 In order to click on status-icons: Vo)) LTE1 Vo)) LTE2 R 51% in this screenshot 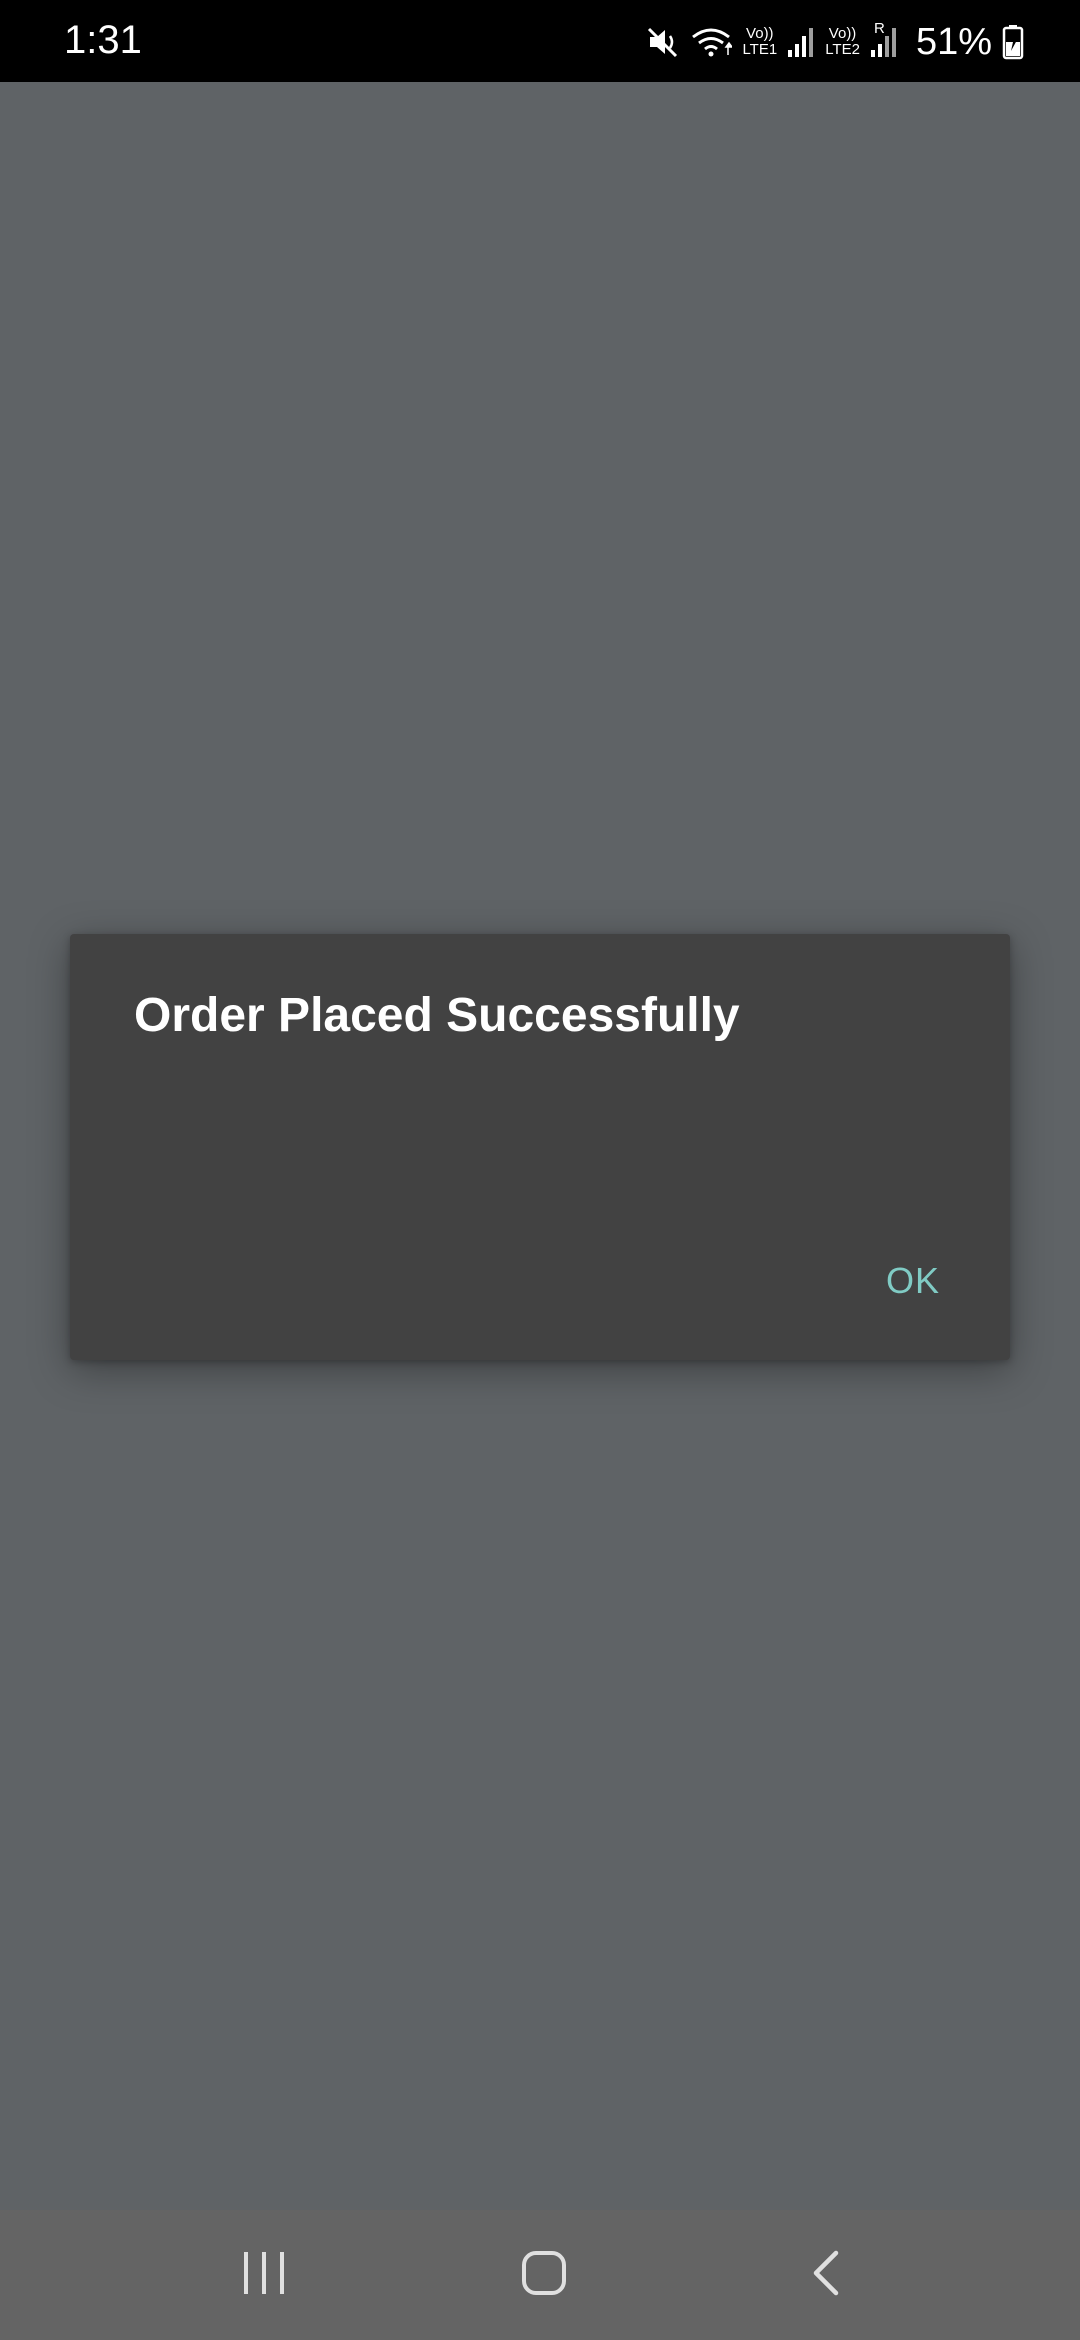, I will do `click(835, 42)`.